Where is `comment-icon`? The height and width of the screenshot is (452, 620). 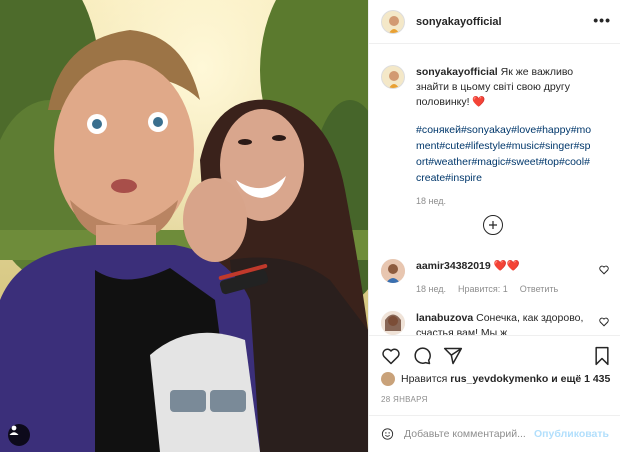 comment-icon is located at coordinates (422, 356).